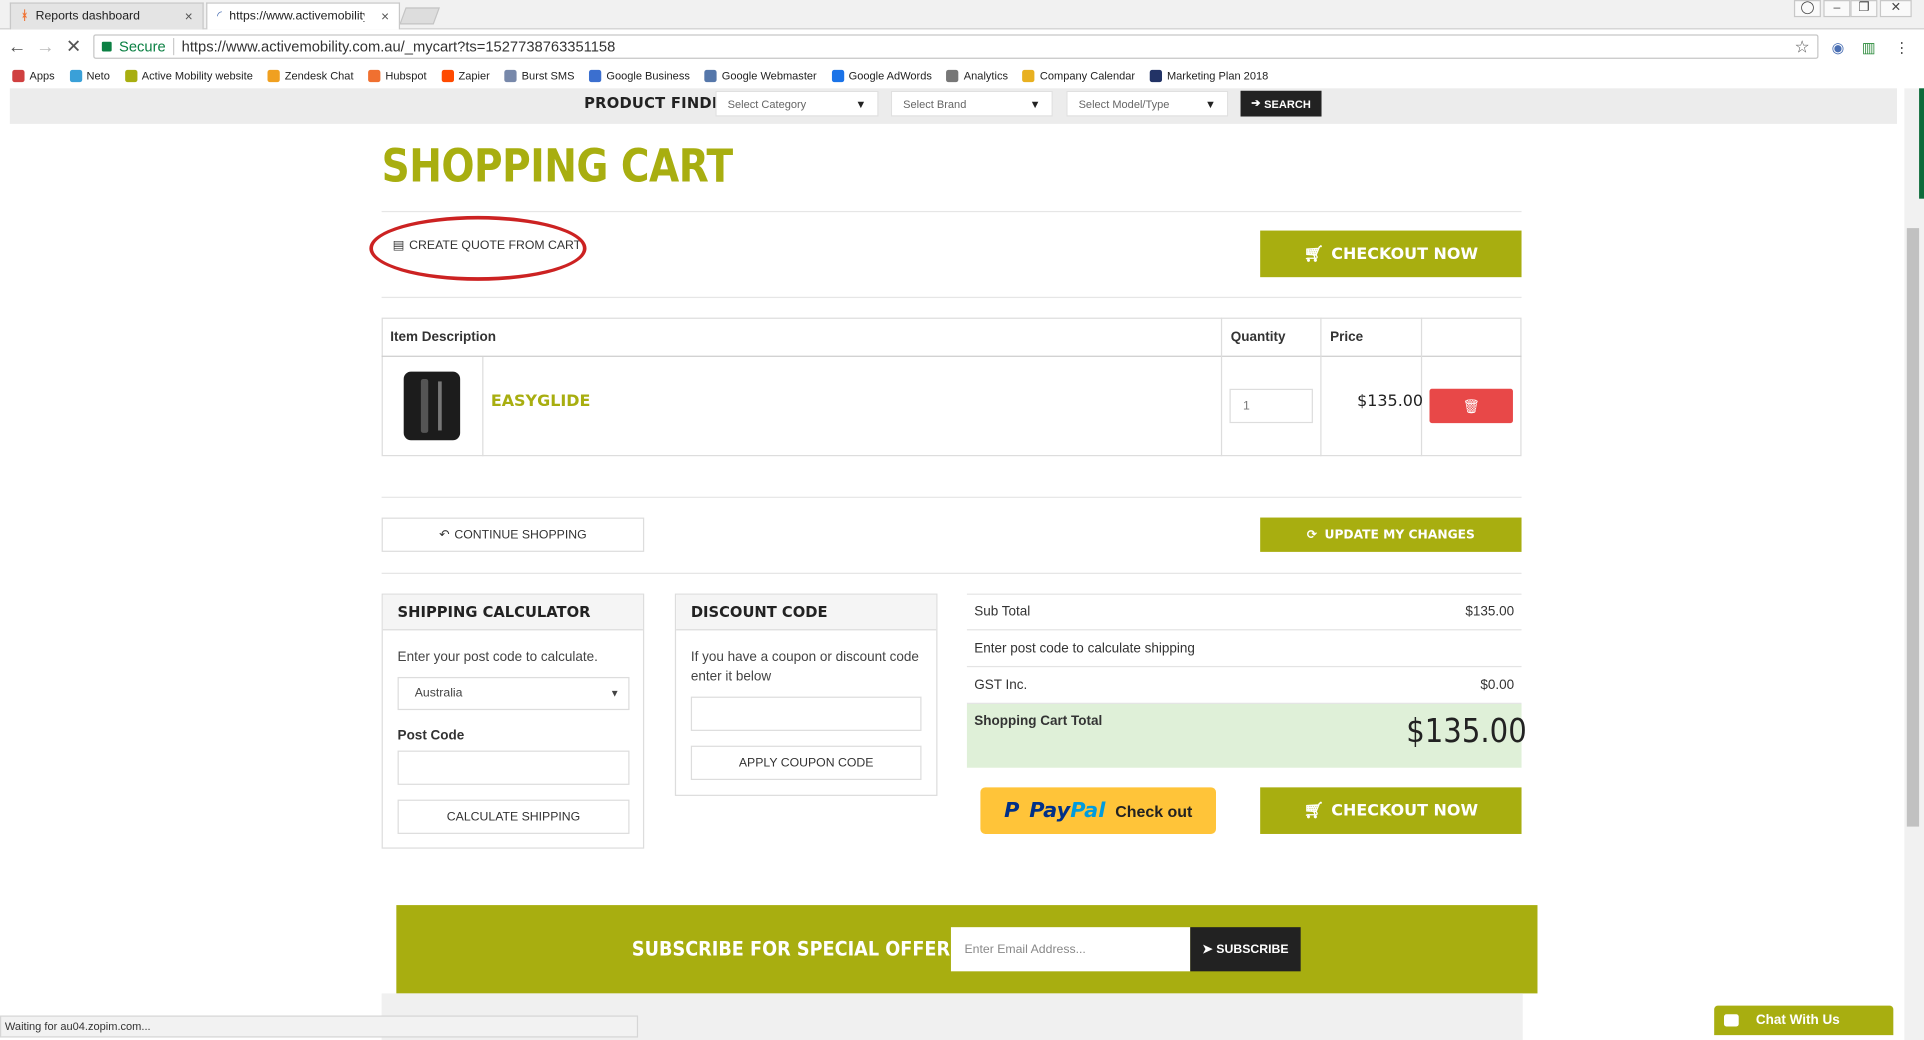  Describe the element at coordinates (520, 534) in the screenshot. I see `continue-shopping-label: CONTINUE SHOPPING` at that location.